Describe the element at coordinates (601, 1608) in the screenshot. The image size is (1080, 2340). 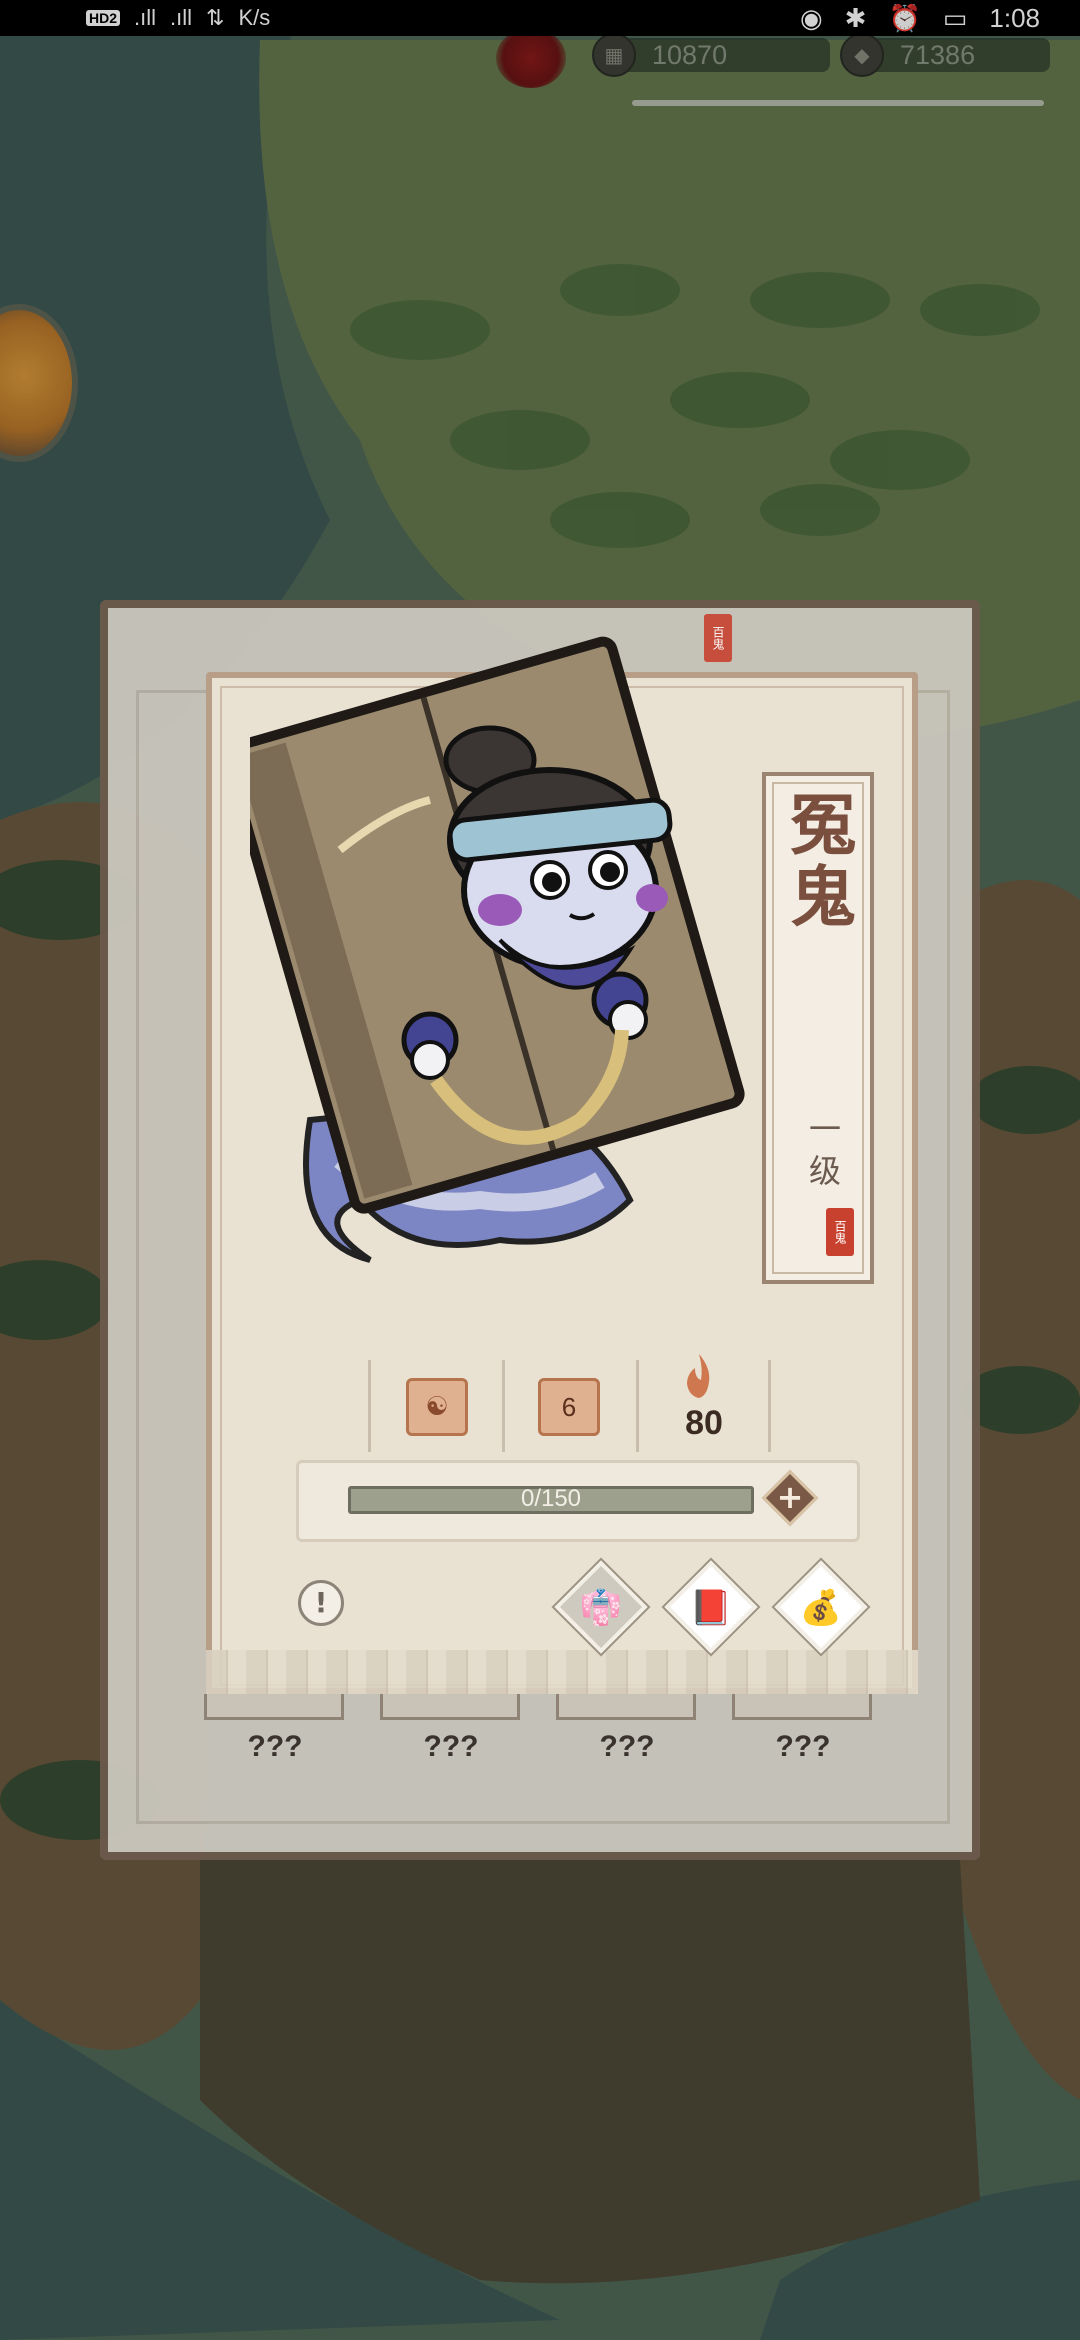
I see `robe-icon: 👘` at that location.